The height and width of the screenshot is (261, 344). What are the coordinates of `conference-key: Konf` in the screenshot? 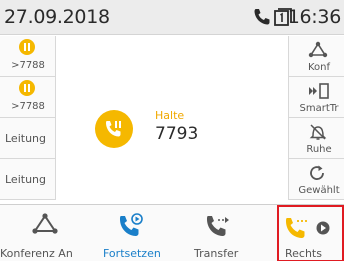 It's located at (316, 56).